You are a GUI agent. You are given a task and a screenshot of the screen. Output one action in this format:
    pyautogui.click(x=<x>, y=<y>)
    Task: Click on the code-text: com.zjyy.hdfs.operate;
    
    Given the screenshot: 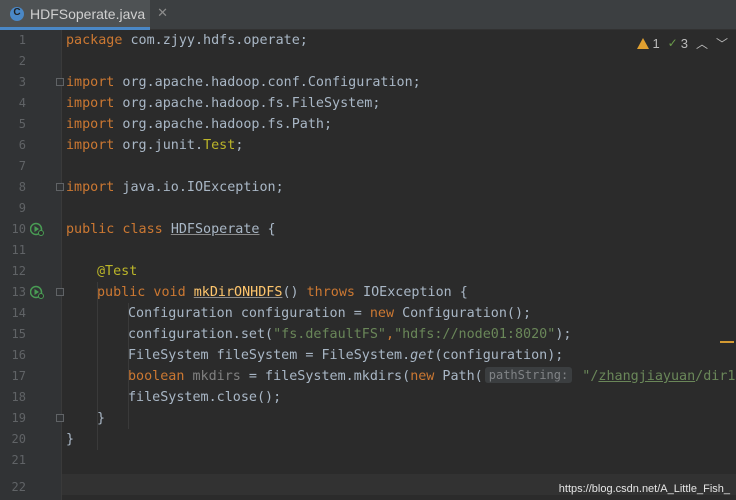 What is the action you would take?
    pyautogui.click(x=215, y=40)
    